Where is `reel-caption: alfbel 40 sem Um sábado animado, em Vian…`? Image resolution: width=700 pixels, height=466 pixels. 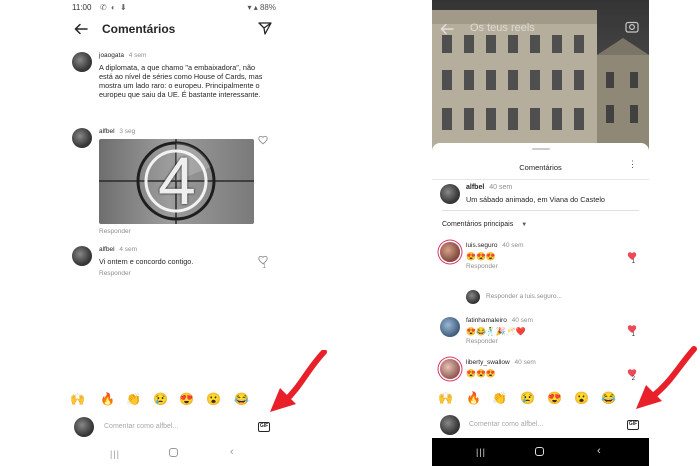 reel-caption: alfbel 40 sem Um sábado animado, em Vian… is located at coordinates (542, 197).